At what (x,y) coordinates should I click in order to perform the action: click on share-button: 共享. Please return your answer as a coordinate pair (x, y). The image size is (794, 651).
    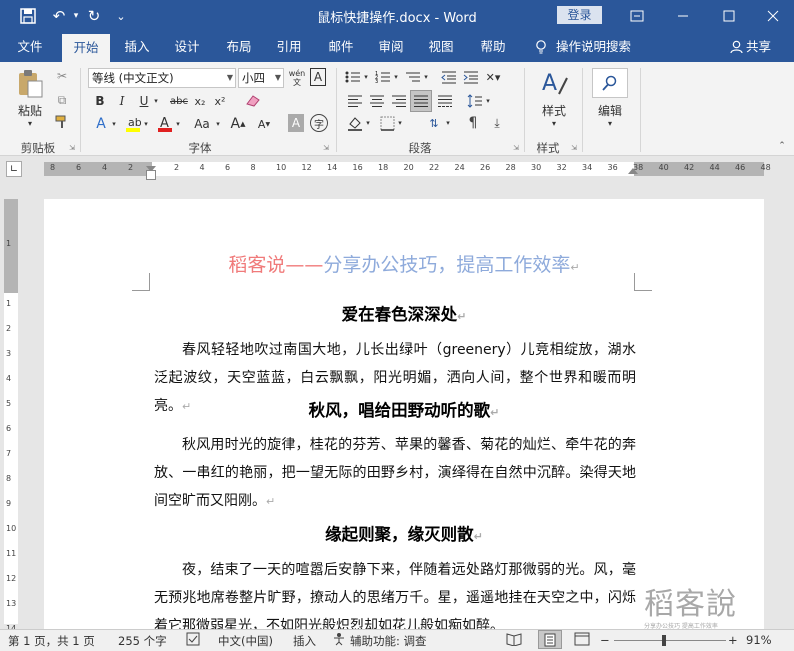
    Looking at the image, I should click on (761, 47).